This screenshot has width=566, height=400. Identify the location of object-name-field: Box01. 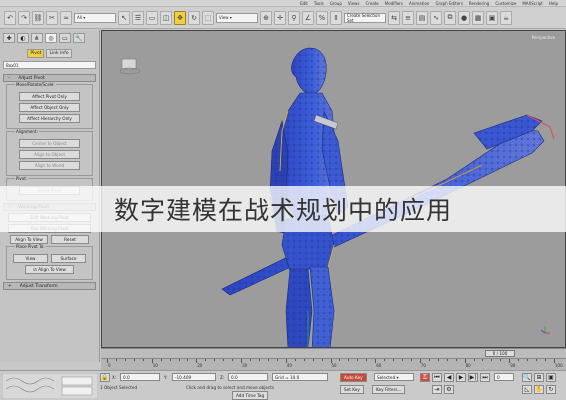
(49, 65).